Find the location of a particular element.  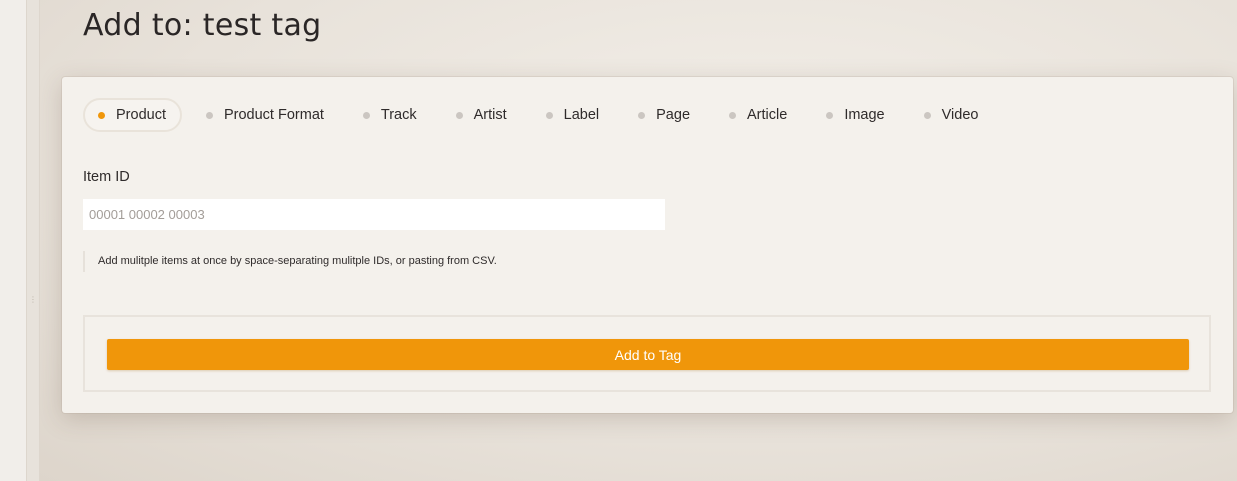

tab-label: Product Format is located at coordinates (273, 115).